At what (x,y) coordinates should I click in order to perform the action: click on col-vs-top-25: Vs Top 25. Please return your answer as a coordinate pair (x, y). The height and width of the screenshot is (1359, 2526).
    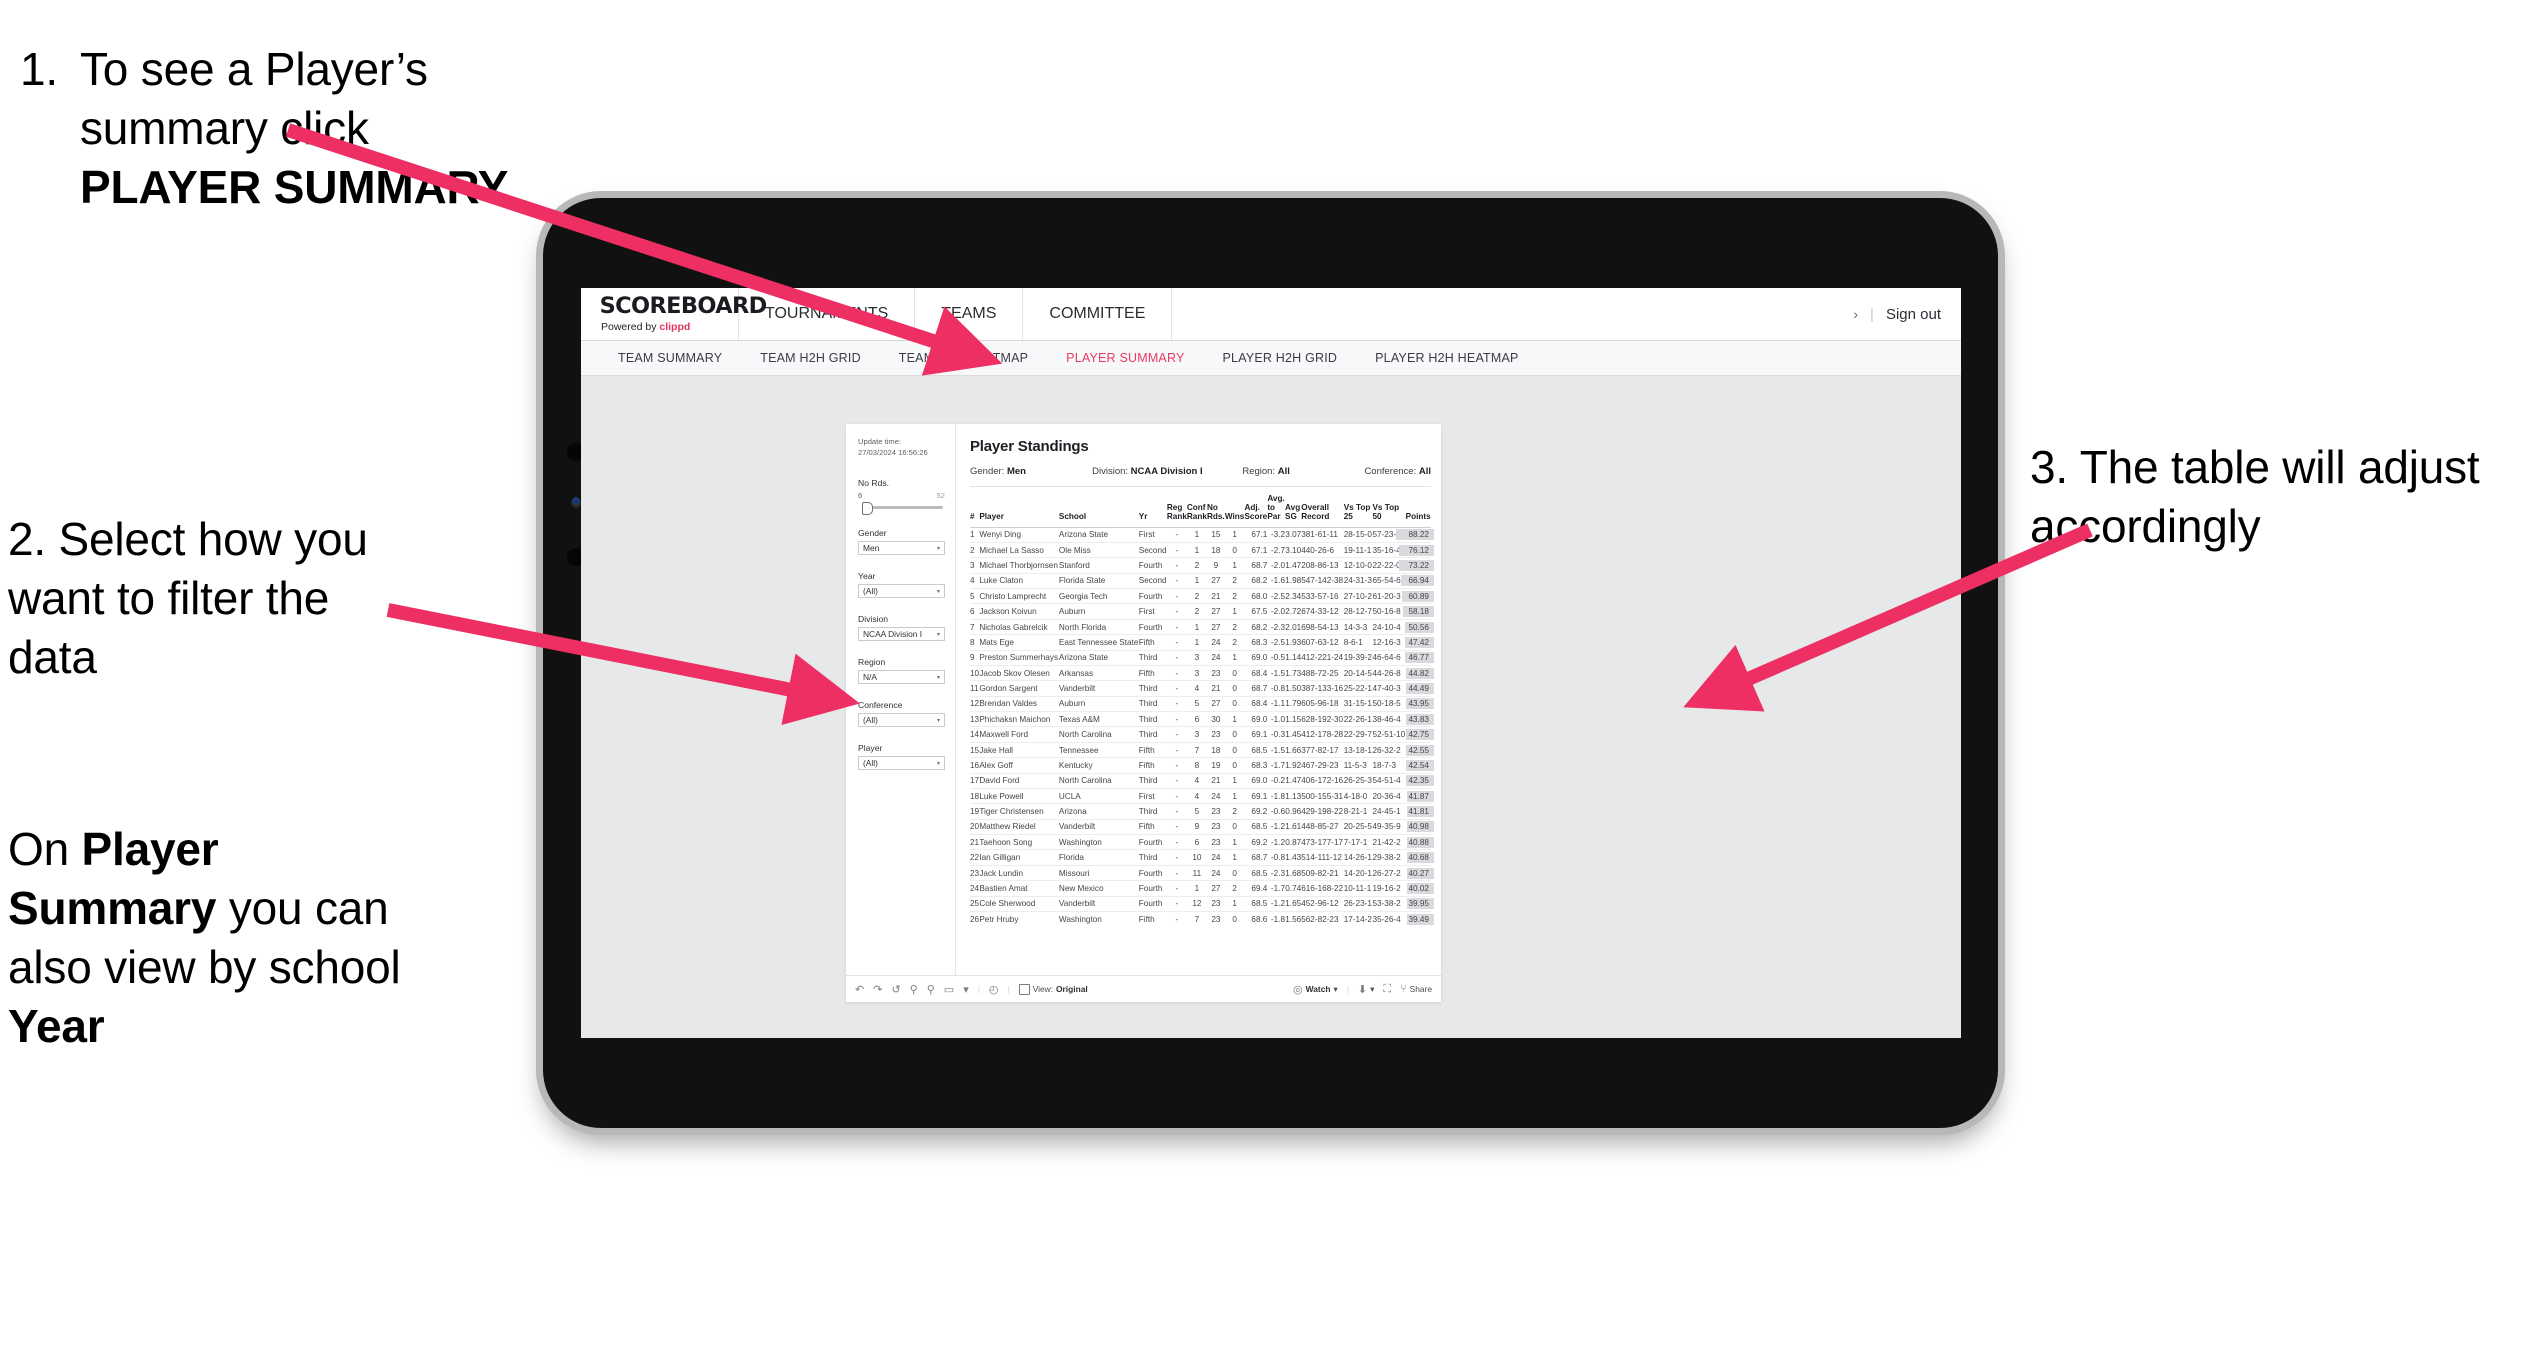
    Looking at the image, I should click on (1358, 510).